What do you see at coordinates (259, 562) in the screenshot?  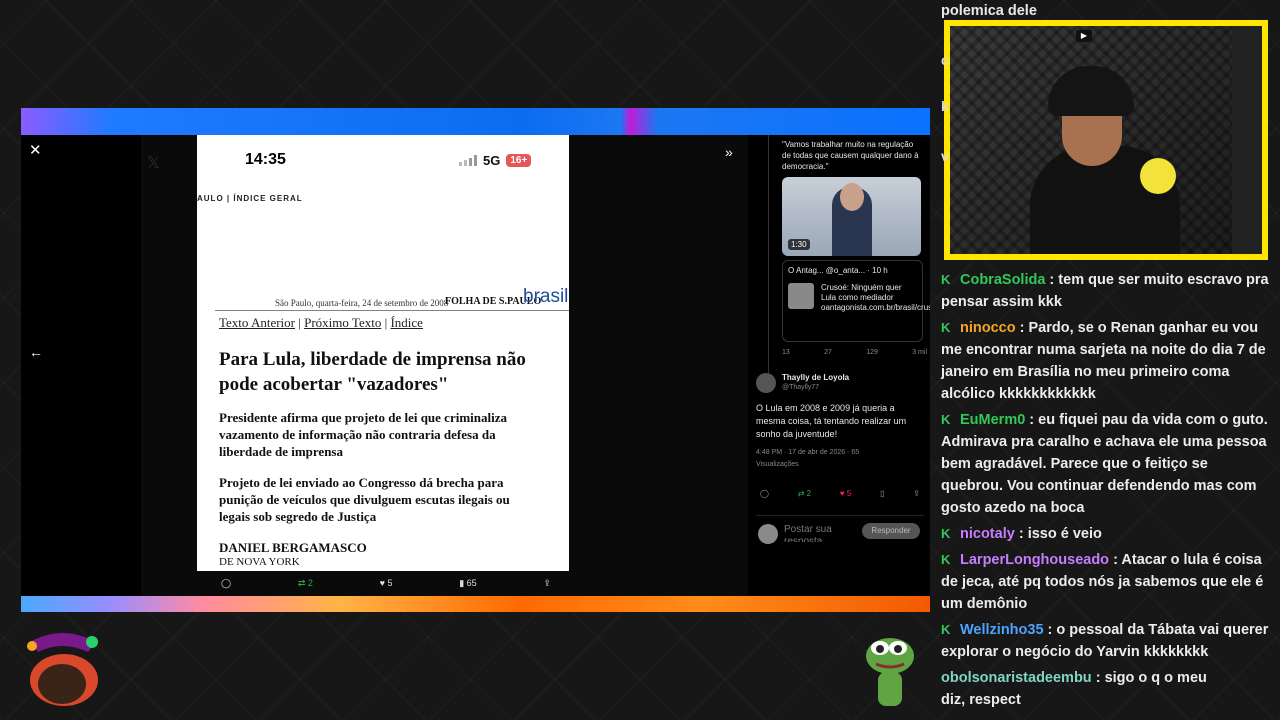 I see `byline-place: DE NOVA YORK` at bounding box center [259, 562].